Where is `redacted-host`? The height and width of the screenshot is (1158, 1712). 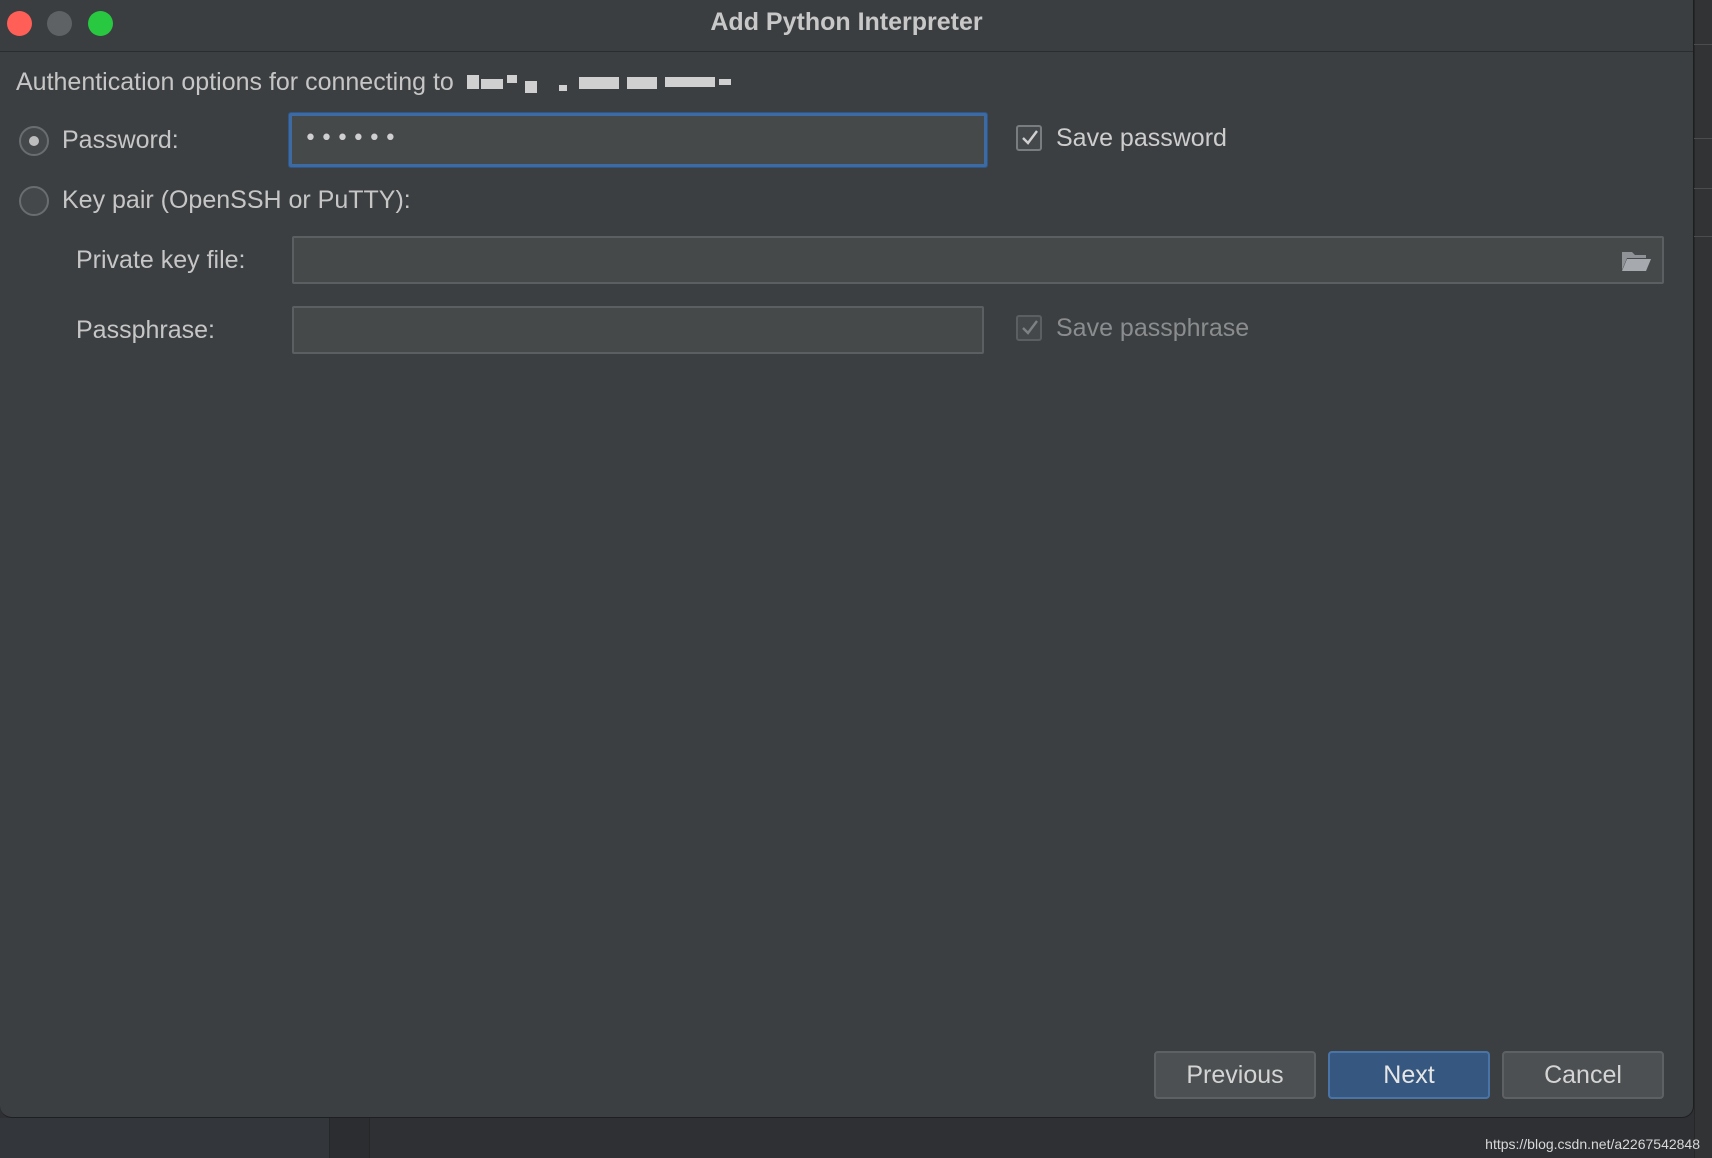
redacted-host is located at coordinates (606, 83).